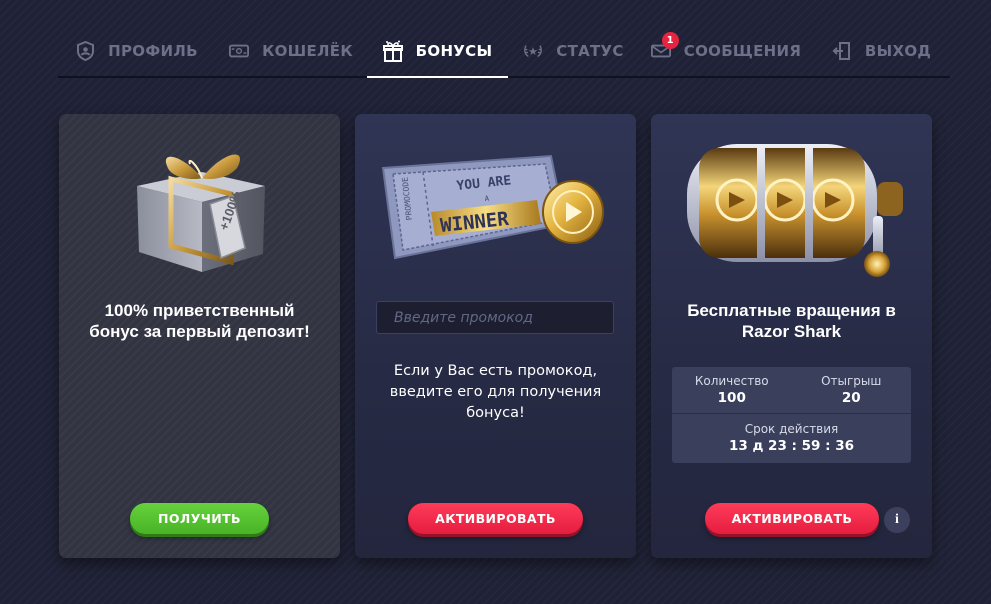 The width and height of the screenshot is (991, 604). Describe the element at coordinates (791, 321) in the screenshot. I see `free-spins-title: Бесплатные вращения в Razor Shark` at that location.